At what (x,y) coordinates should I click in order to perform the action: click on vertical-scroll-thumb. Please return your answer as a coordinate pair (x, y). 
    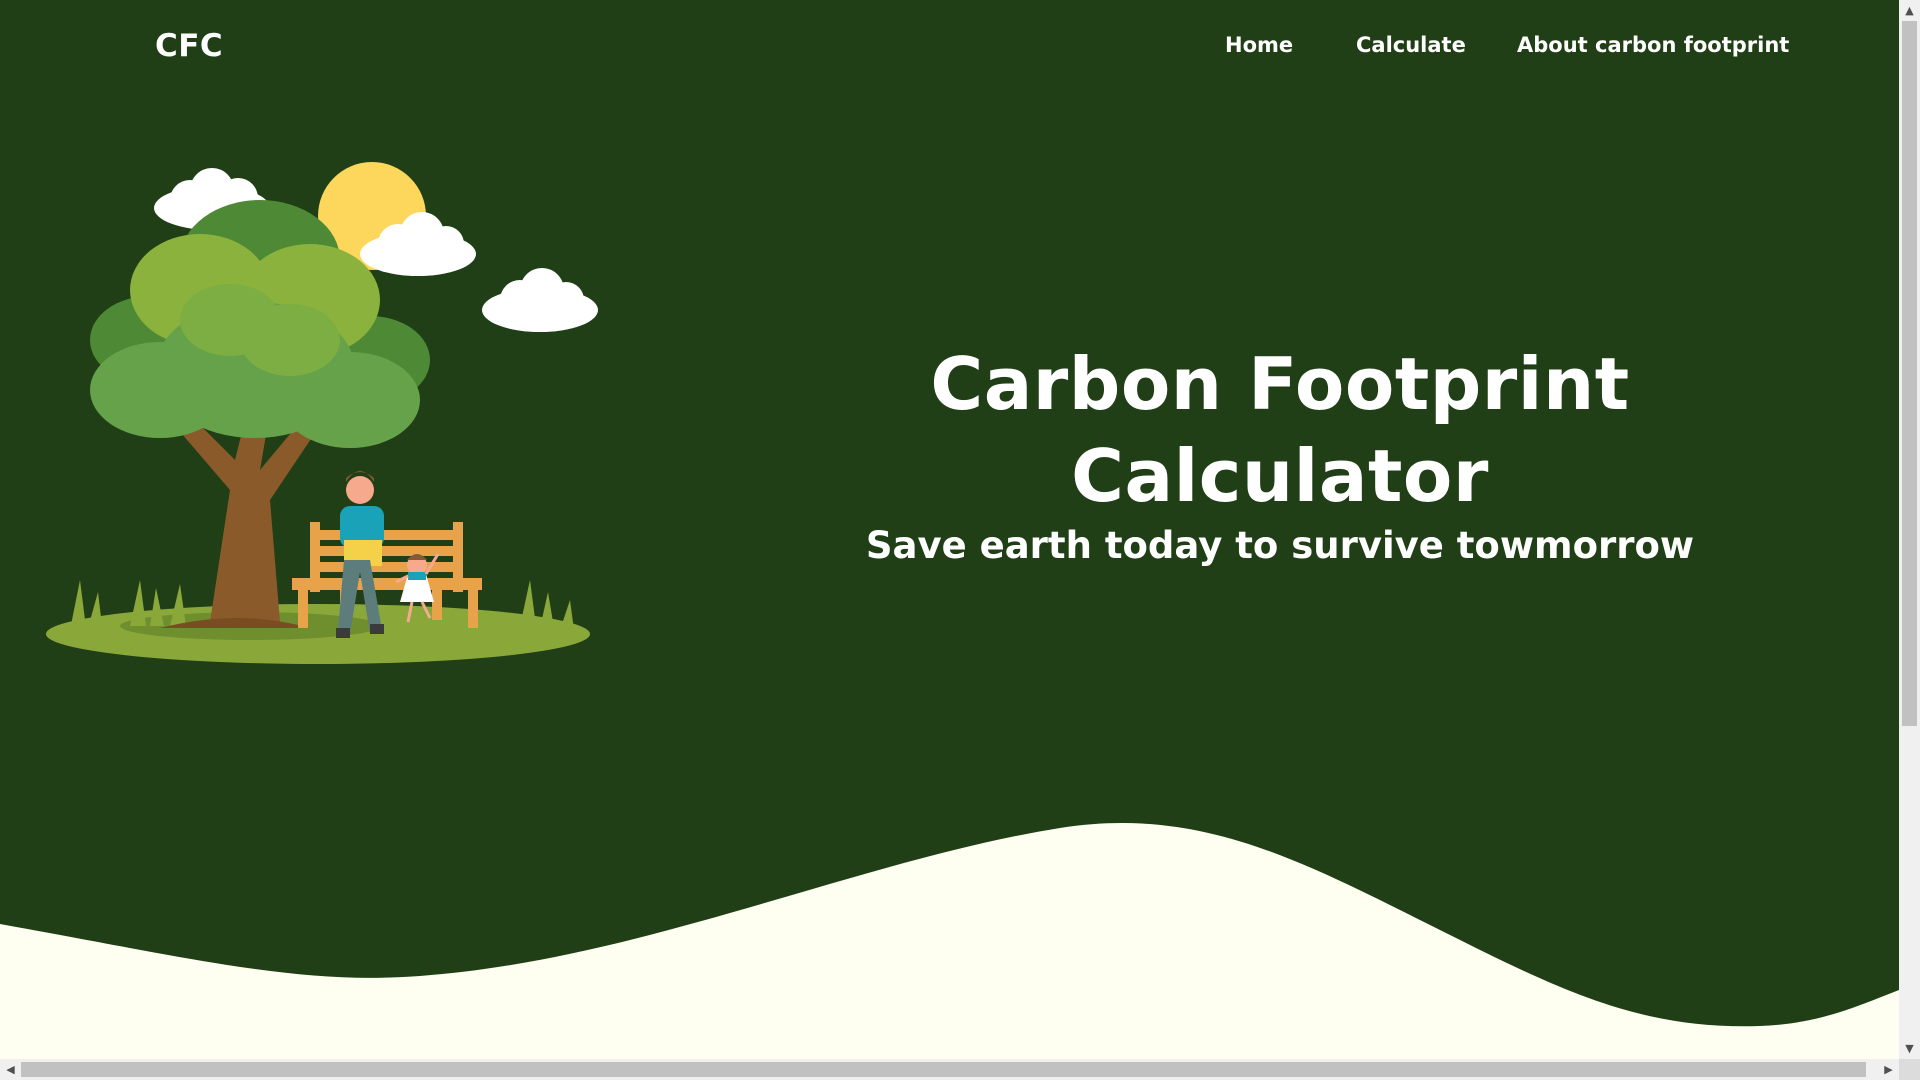
    Looking at the image, I should click on (1909, 373).